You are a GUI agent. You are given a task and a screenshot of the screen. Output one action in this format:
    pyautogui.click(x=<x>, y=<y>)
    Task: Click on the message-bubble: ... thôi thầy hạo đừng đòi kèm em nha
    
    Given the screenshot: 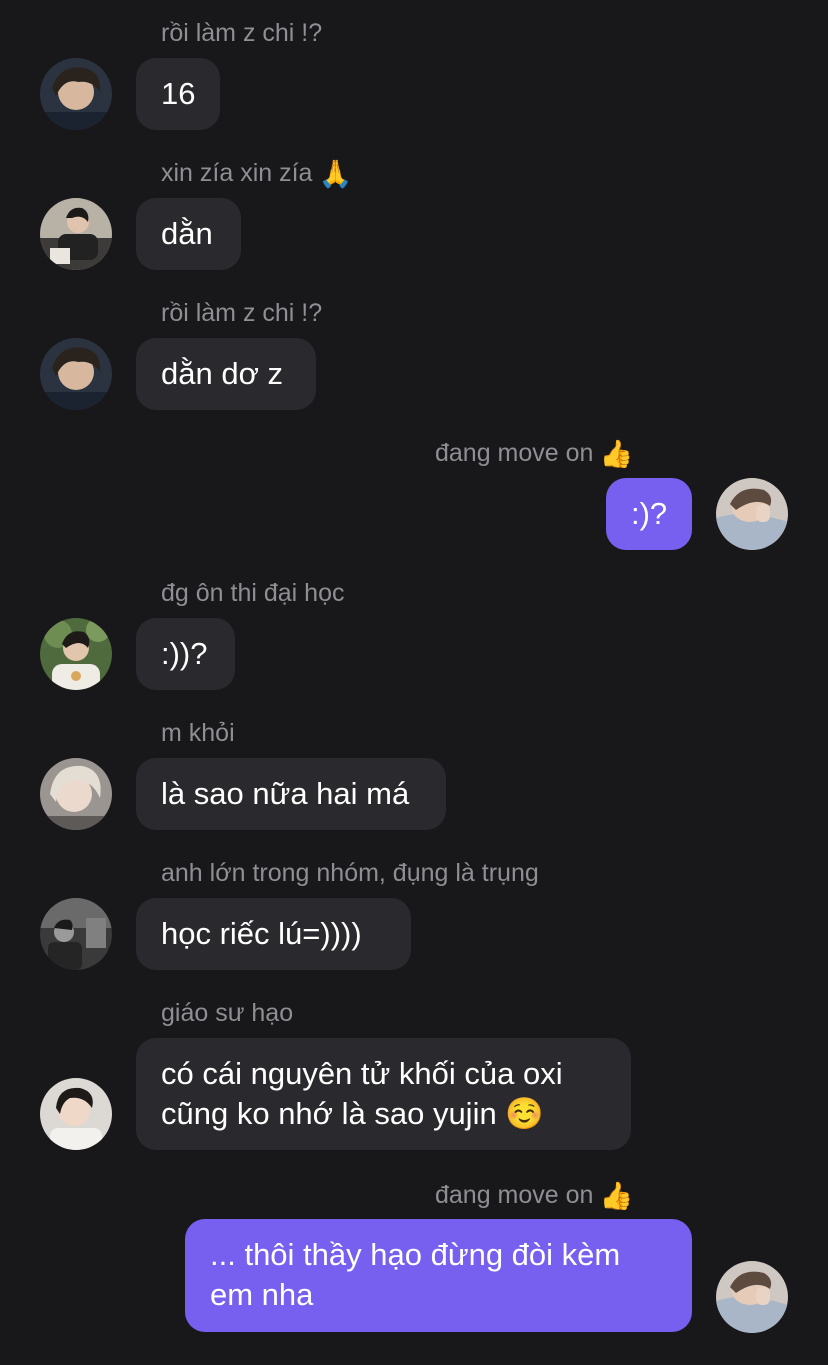 What is the action you would take?
    pyautogui.click(x=438, y=1275)
    